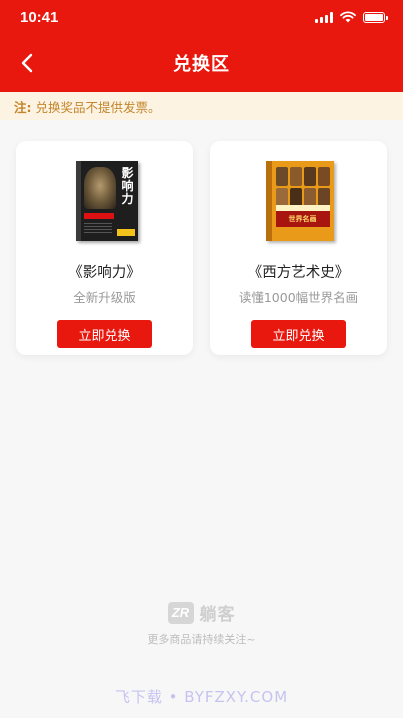  Describe the element at coordinates (104, 273) in the screenshot. I see `product-name: 《影响力》` at that location.